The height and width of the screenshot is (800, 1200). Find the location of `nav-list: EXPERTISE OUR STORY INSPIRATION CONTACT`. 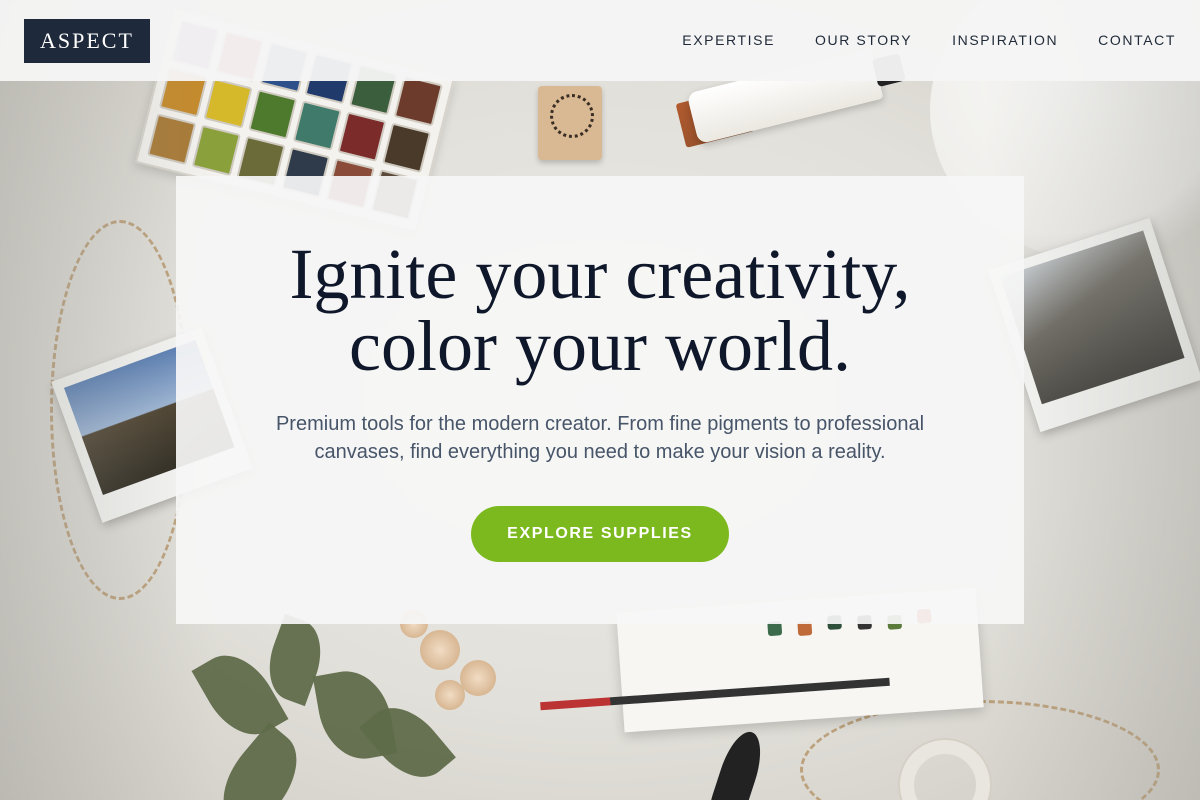

nav-list: EXPERTISE OUR STORY INSPIRATION CONTACT is located at coordinates (929, 41).